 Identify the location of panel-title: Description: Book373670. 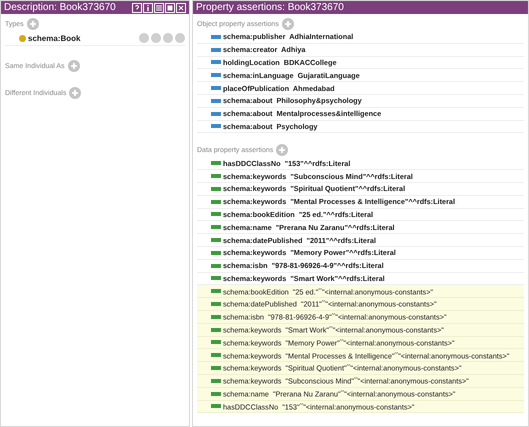
(60, 7).